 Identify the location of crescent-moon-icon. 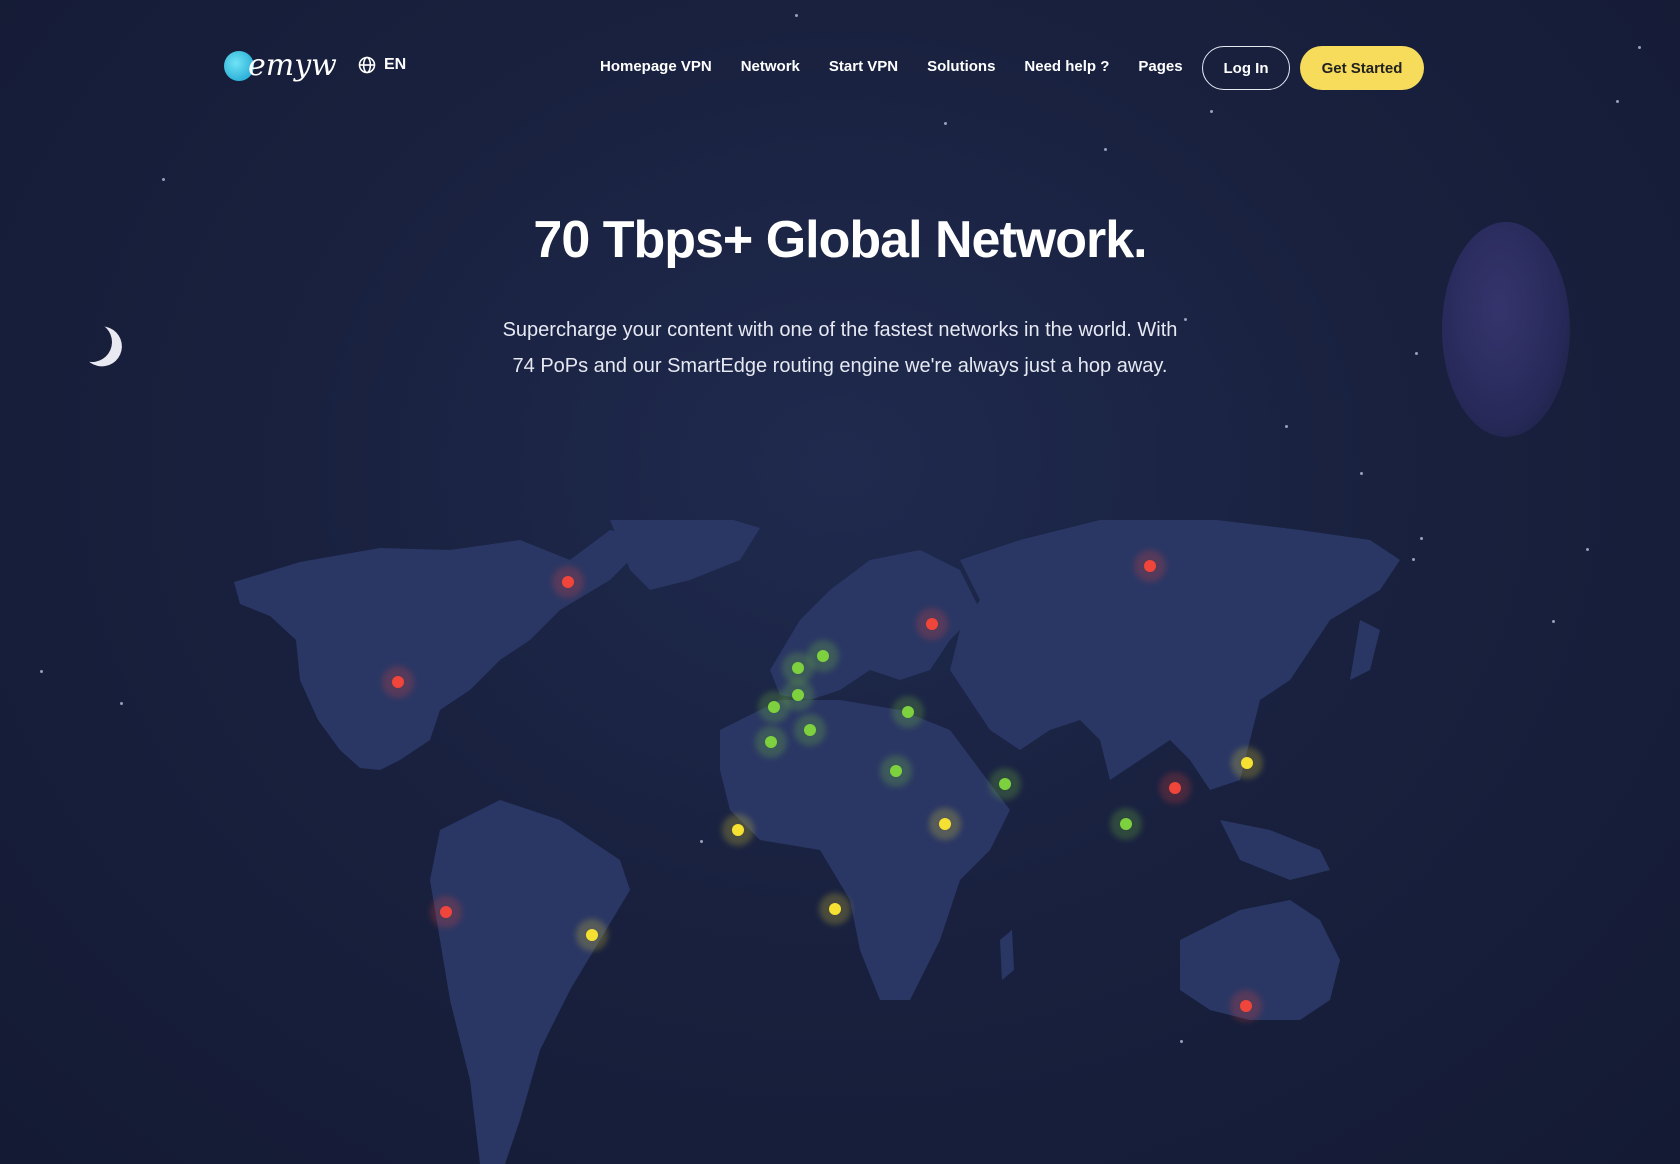
(92, 342).